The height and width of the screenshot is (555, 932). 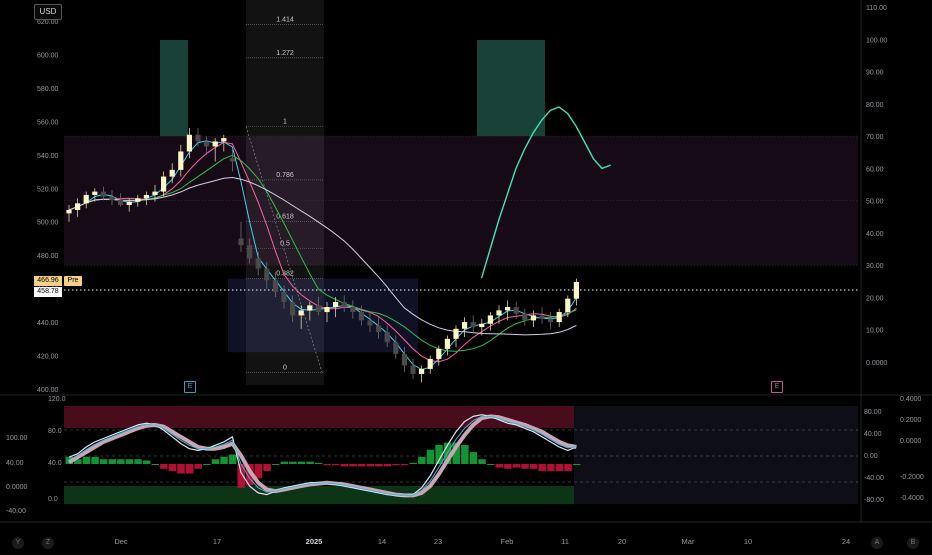 What do you see at coordinates (17, 487) in the screenshot?
I see `osc-left-tick-5: 0.0000` at bounding box center [17, 487].